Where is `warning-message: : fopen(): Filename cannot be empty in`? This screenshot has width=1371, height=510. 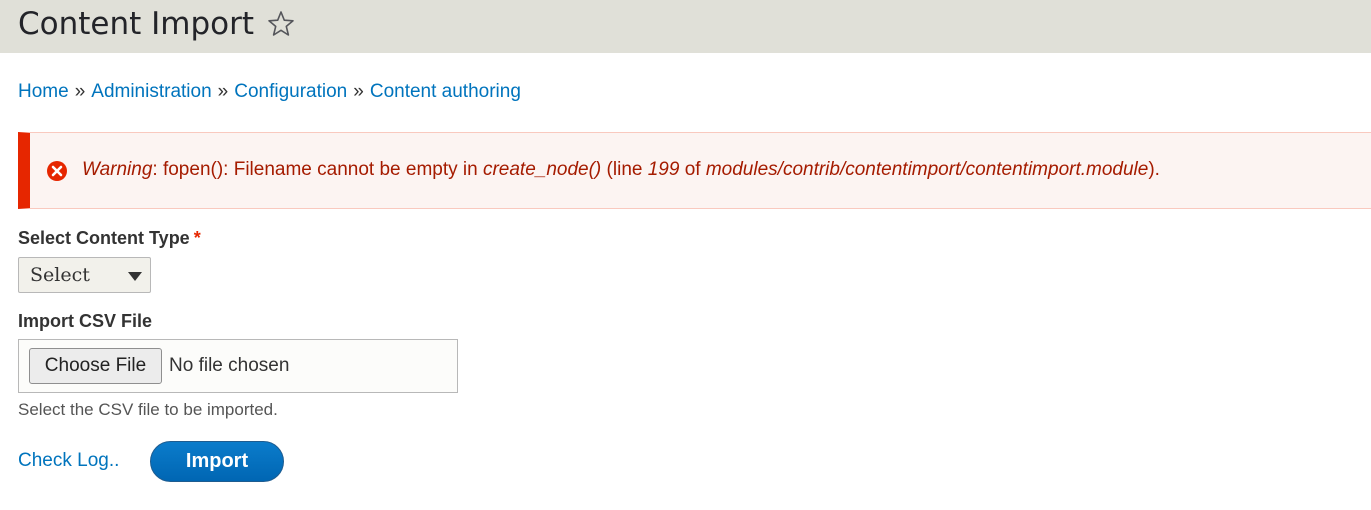 warning-message: : fopen(): Filename cannot be empty in is located at coordinates (317, 169).